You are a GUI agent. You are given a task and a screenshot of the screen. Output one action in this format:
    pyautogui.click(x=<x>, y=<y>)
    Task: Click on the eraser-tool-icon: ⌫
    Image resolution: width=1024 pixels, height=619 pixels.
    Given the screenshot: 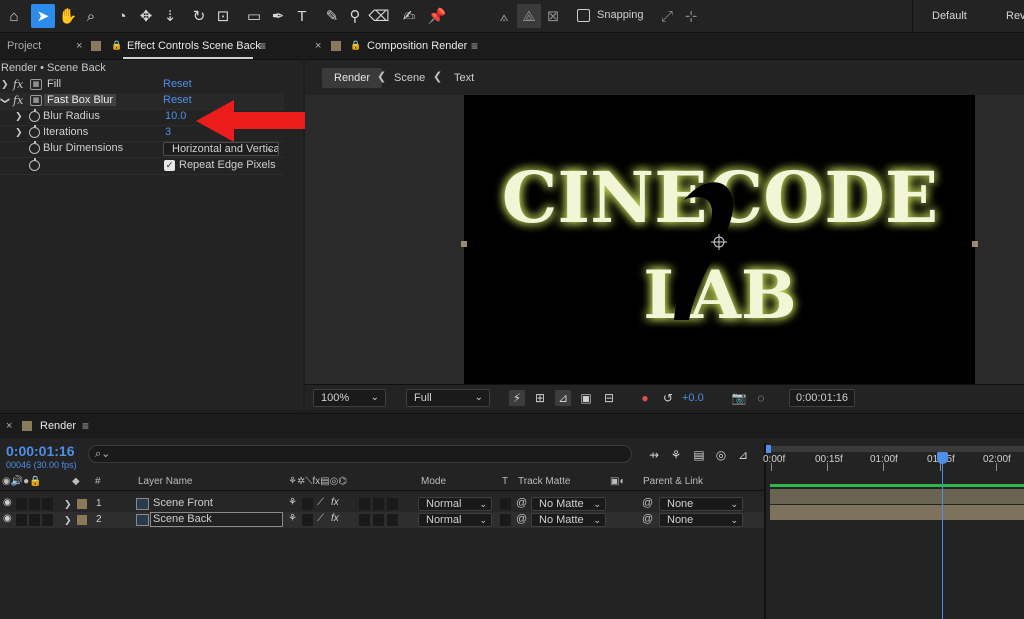 What is the action you would take?
    pyautogui.click(x=379, y=16)
    